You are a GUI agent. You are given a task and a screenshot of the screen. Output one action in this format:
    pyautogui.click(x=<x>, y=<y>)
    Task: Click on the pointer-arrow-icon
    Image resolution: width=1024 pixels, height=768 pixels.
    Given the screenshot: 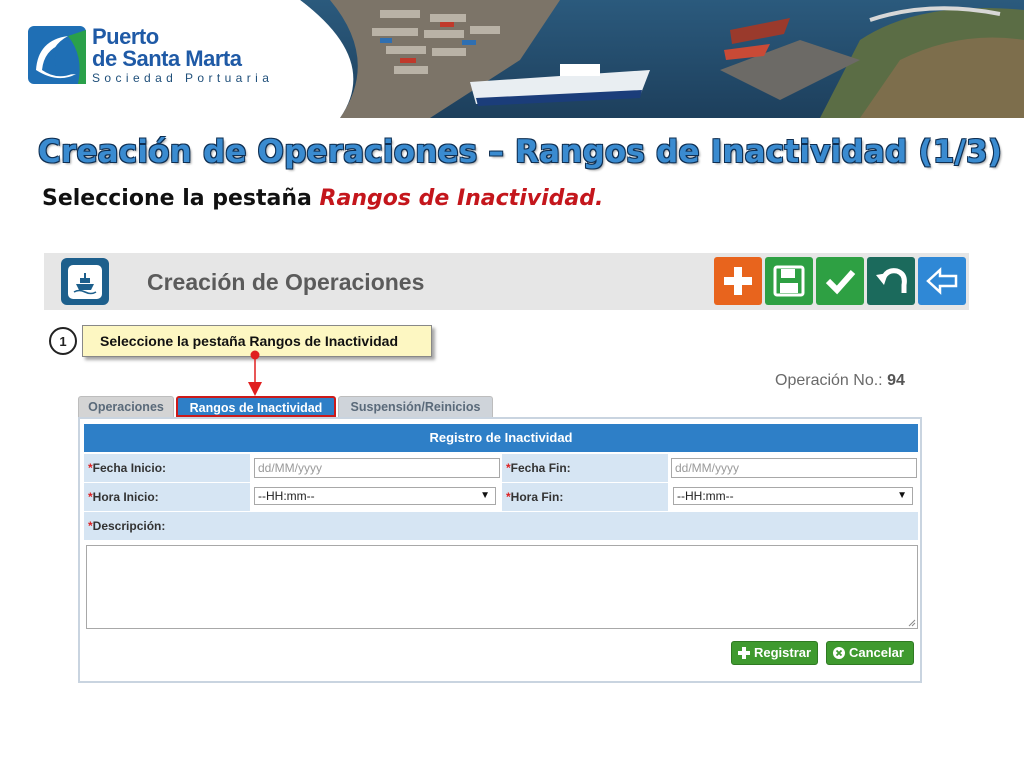 What is the action you would take?
    pyautogui.click(x=255, y=373)
    